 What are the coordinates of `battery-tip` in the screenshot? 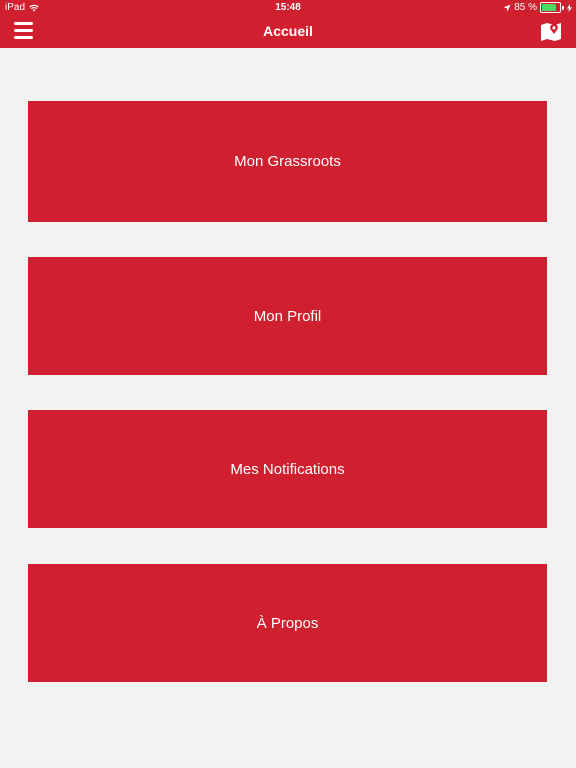 It's located at (563, 7).